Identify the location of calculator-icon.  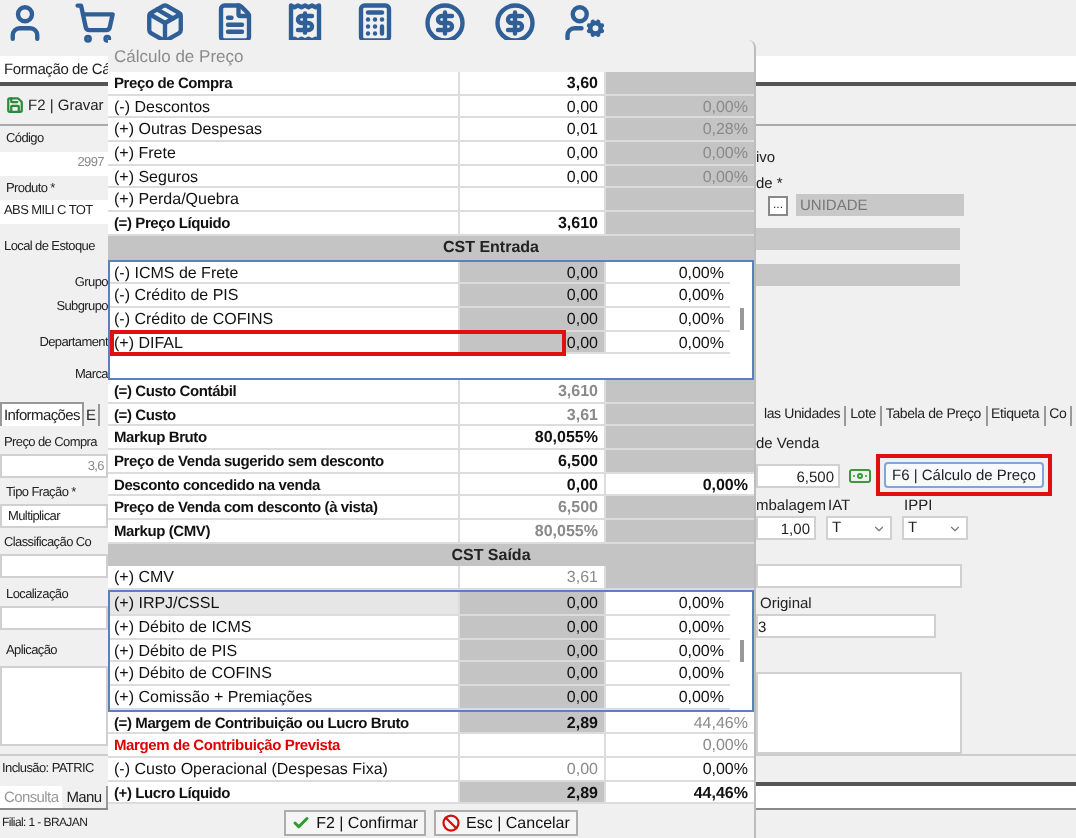
(375, 23).